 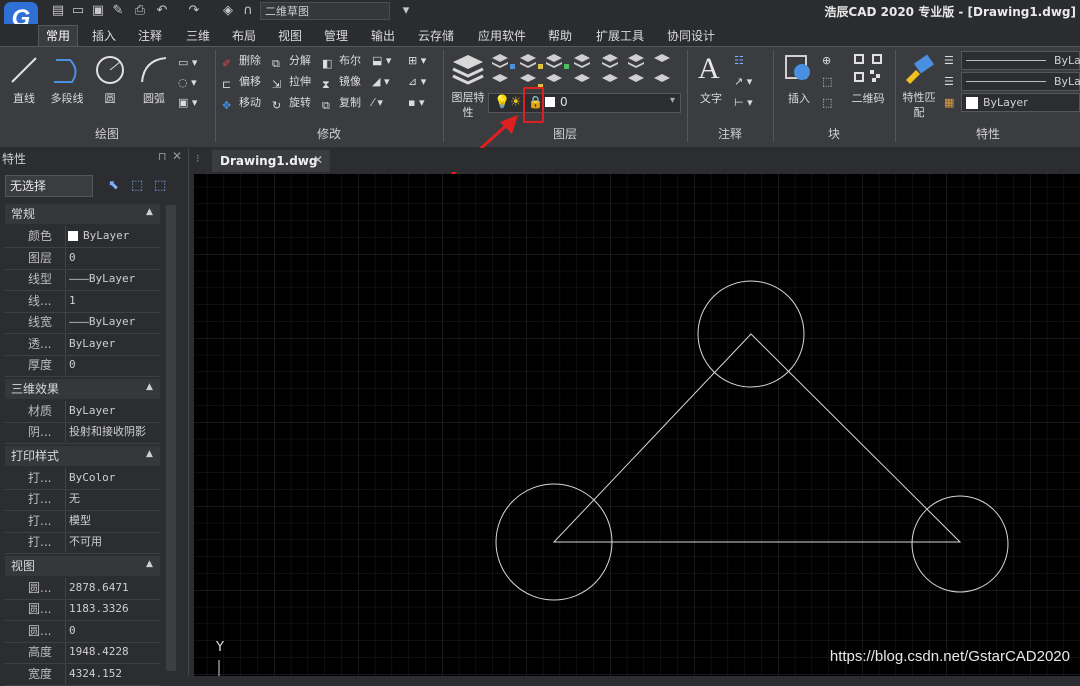 What do you see at coordinates (107, 134) in the screenshot?
I see `panel-draw-title: 绘图` at bounding box center [107, 134].